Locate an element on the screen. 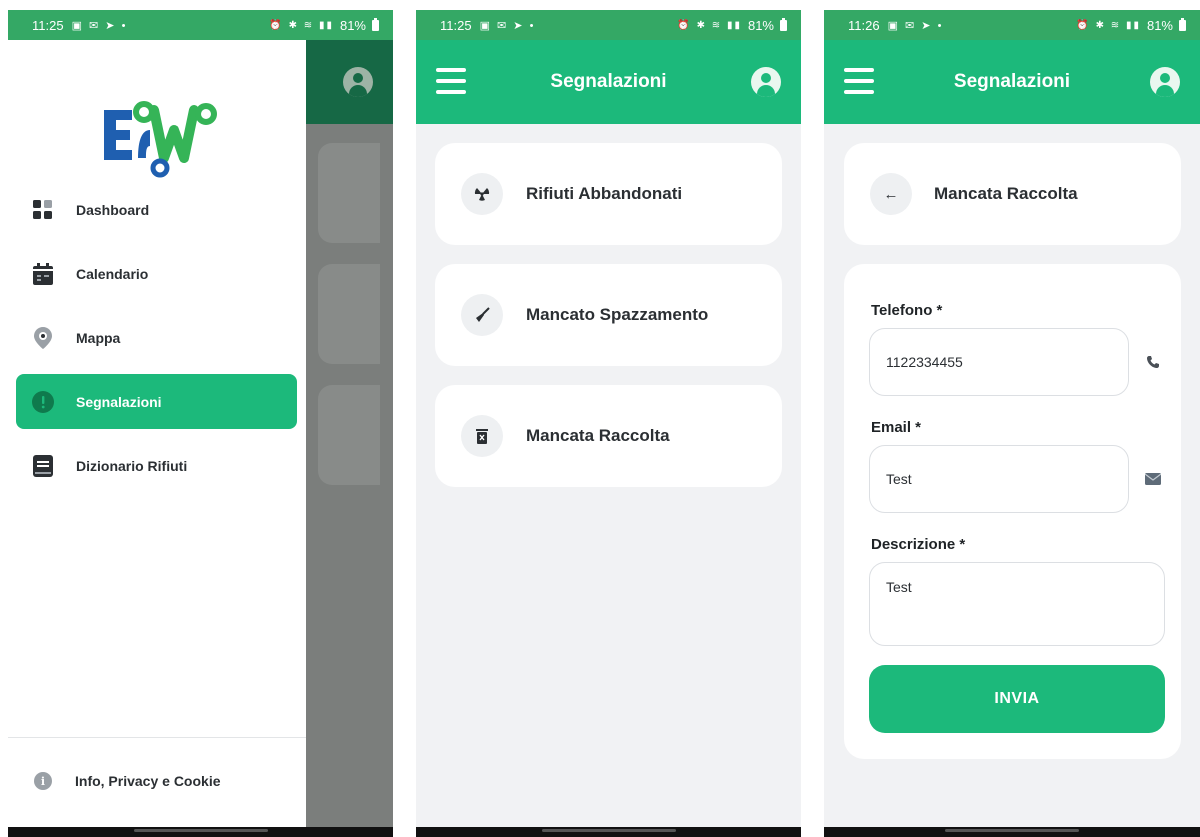  envelope-icon is located at coordinates (1153, 479).